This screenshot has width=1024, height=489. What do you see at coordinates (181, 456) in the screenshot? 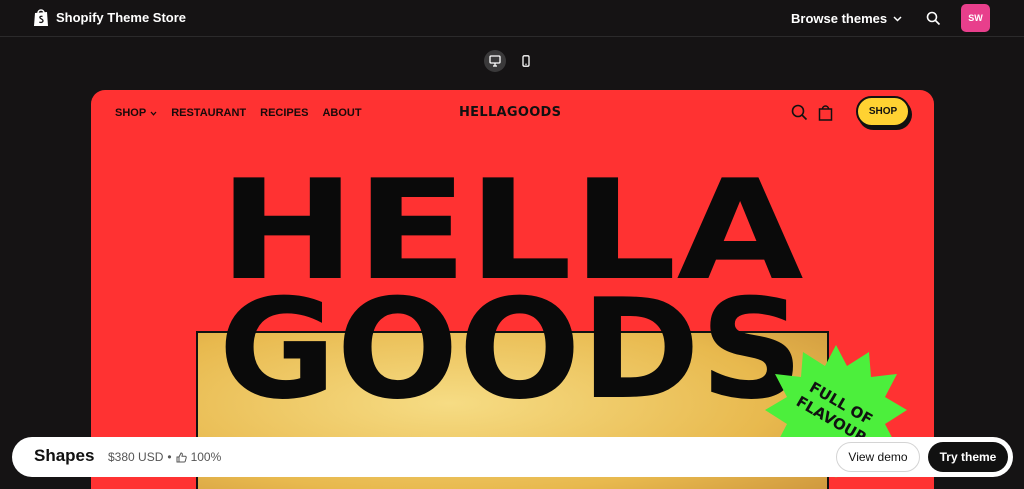
I see `thumbs-up-icon` at bounding box center [181, 456].